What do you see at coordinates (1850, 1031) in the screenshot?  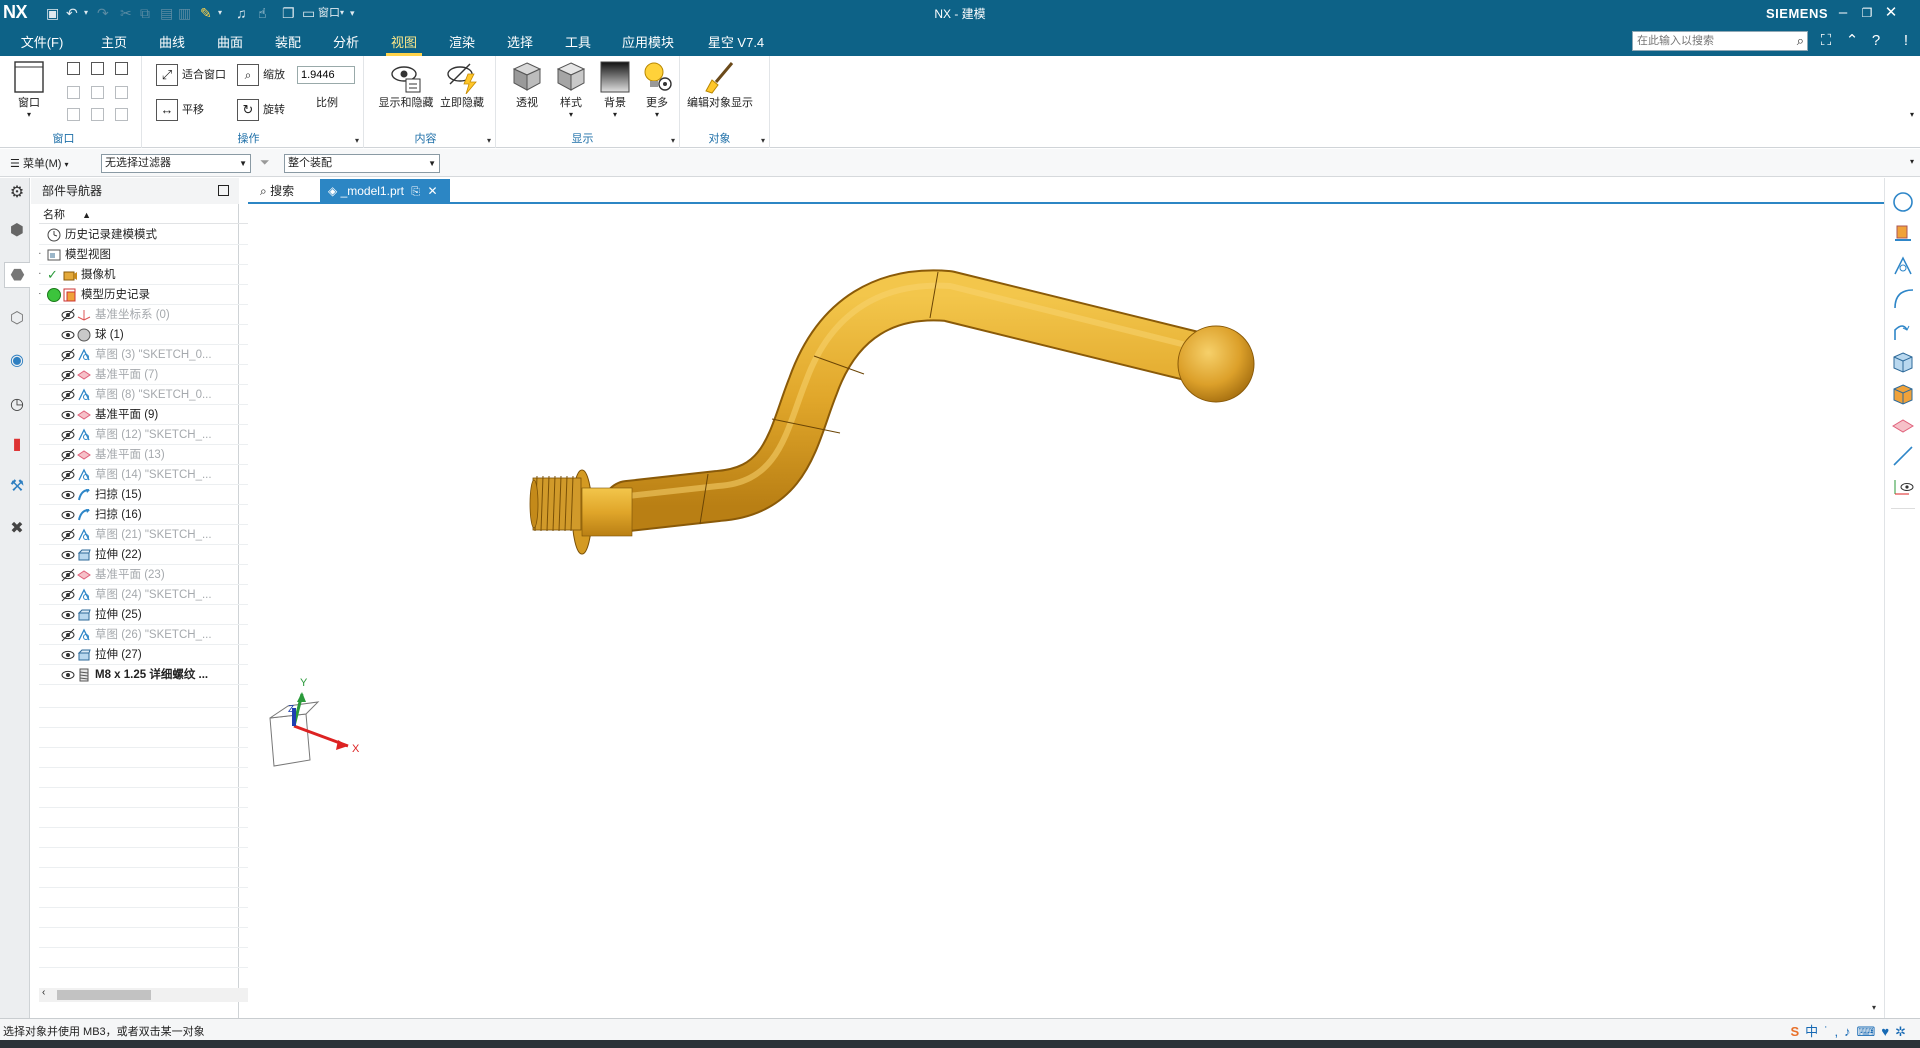 I see `voice-icon: ♪` at bounding box center [1850, 1031].